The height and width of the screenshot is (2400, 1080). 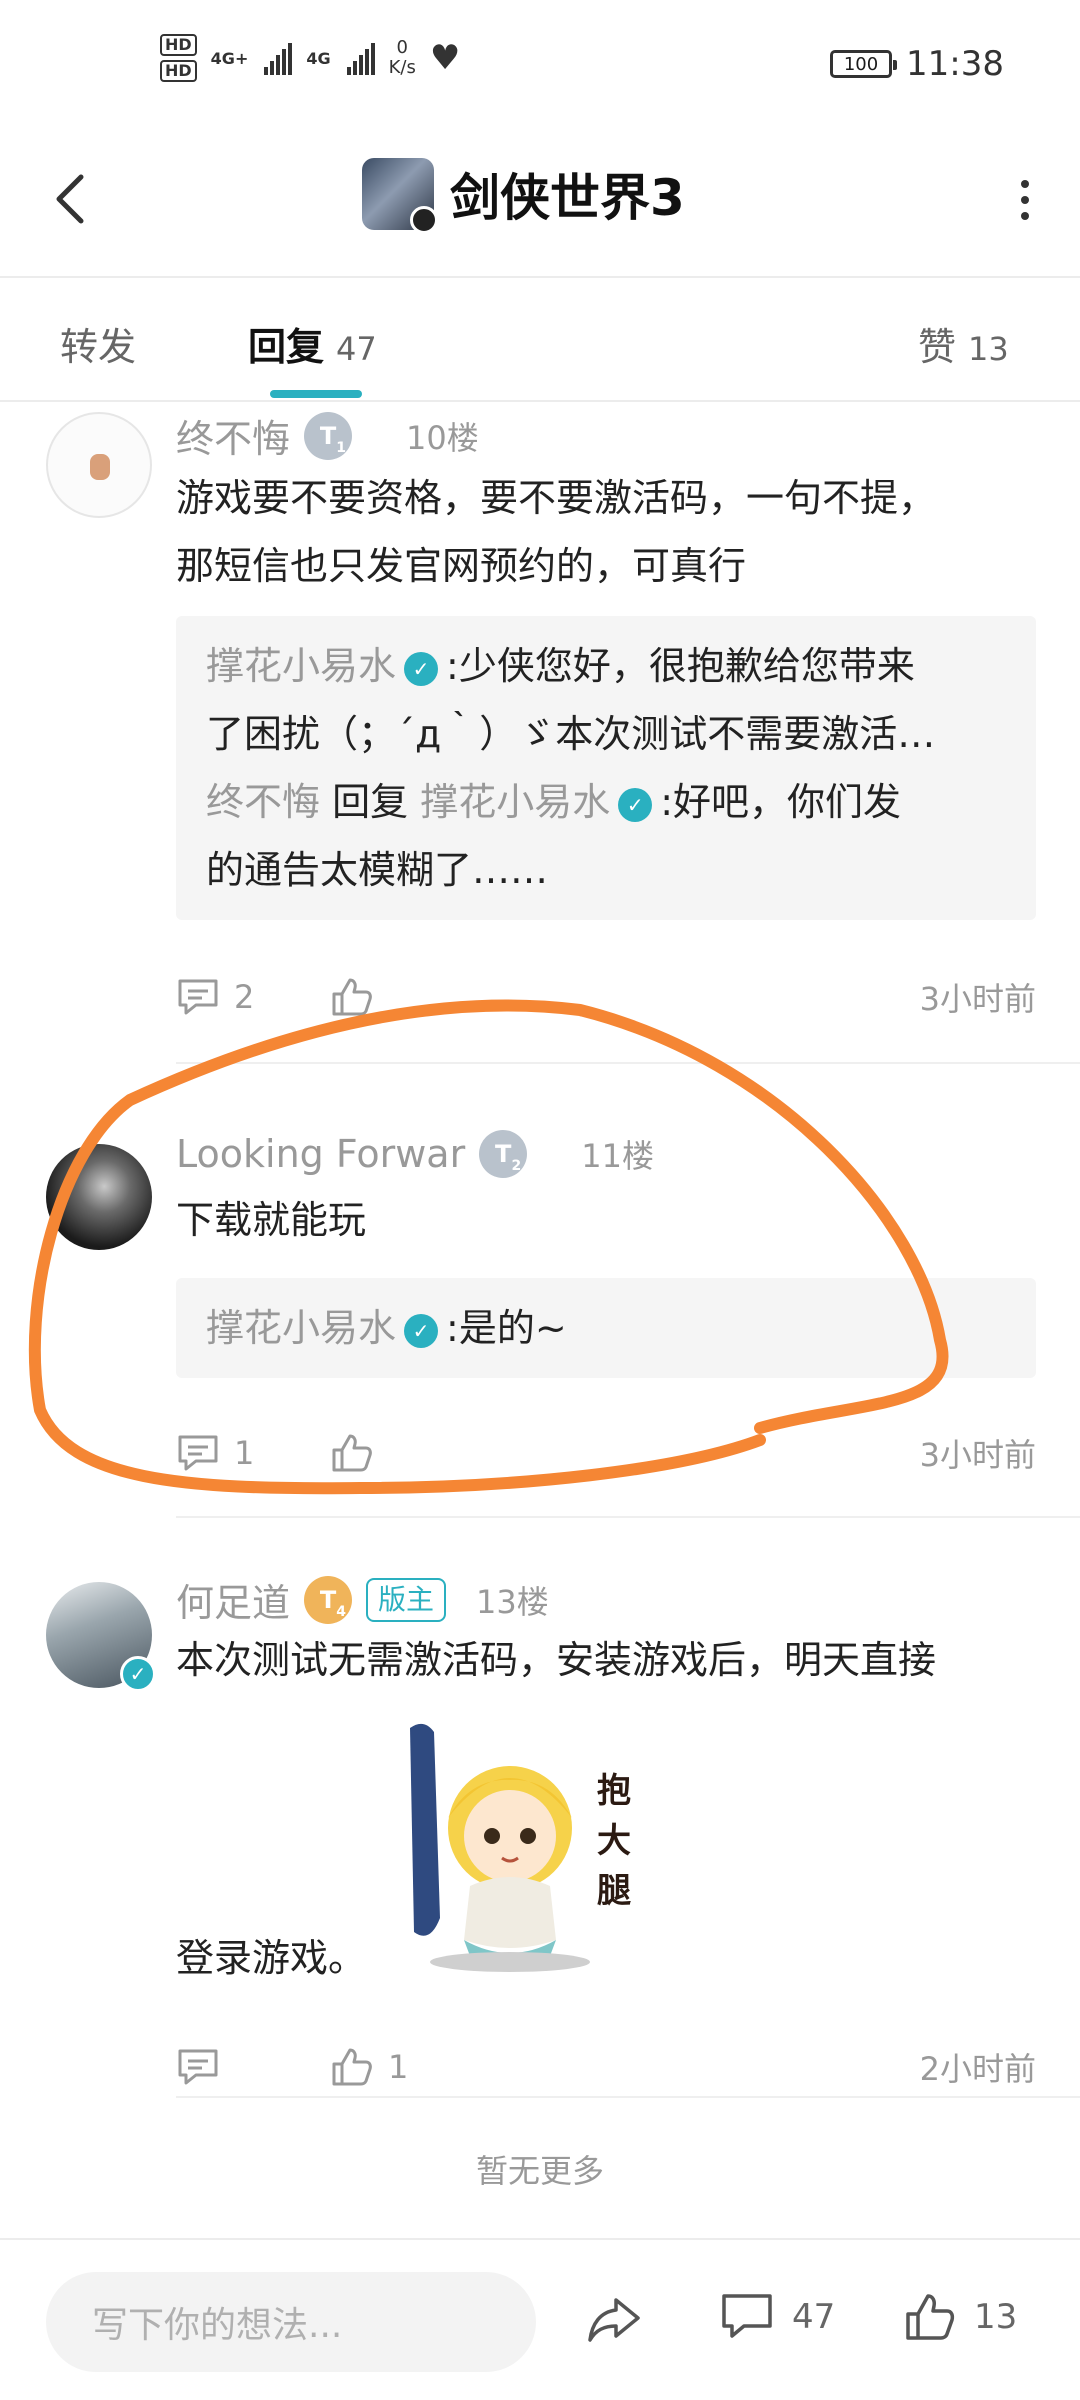 I want to click on reply-text: :少侠您好，很抱歉给您带来, so click(x=680, y=666).